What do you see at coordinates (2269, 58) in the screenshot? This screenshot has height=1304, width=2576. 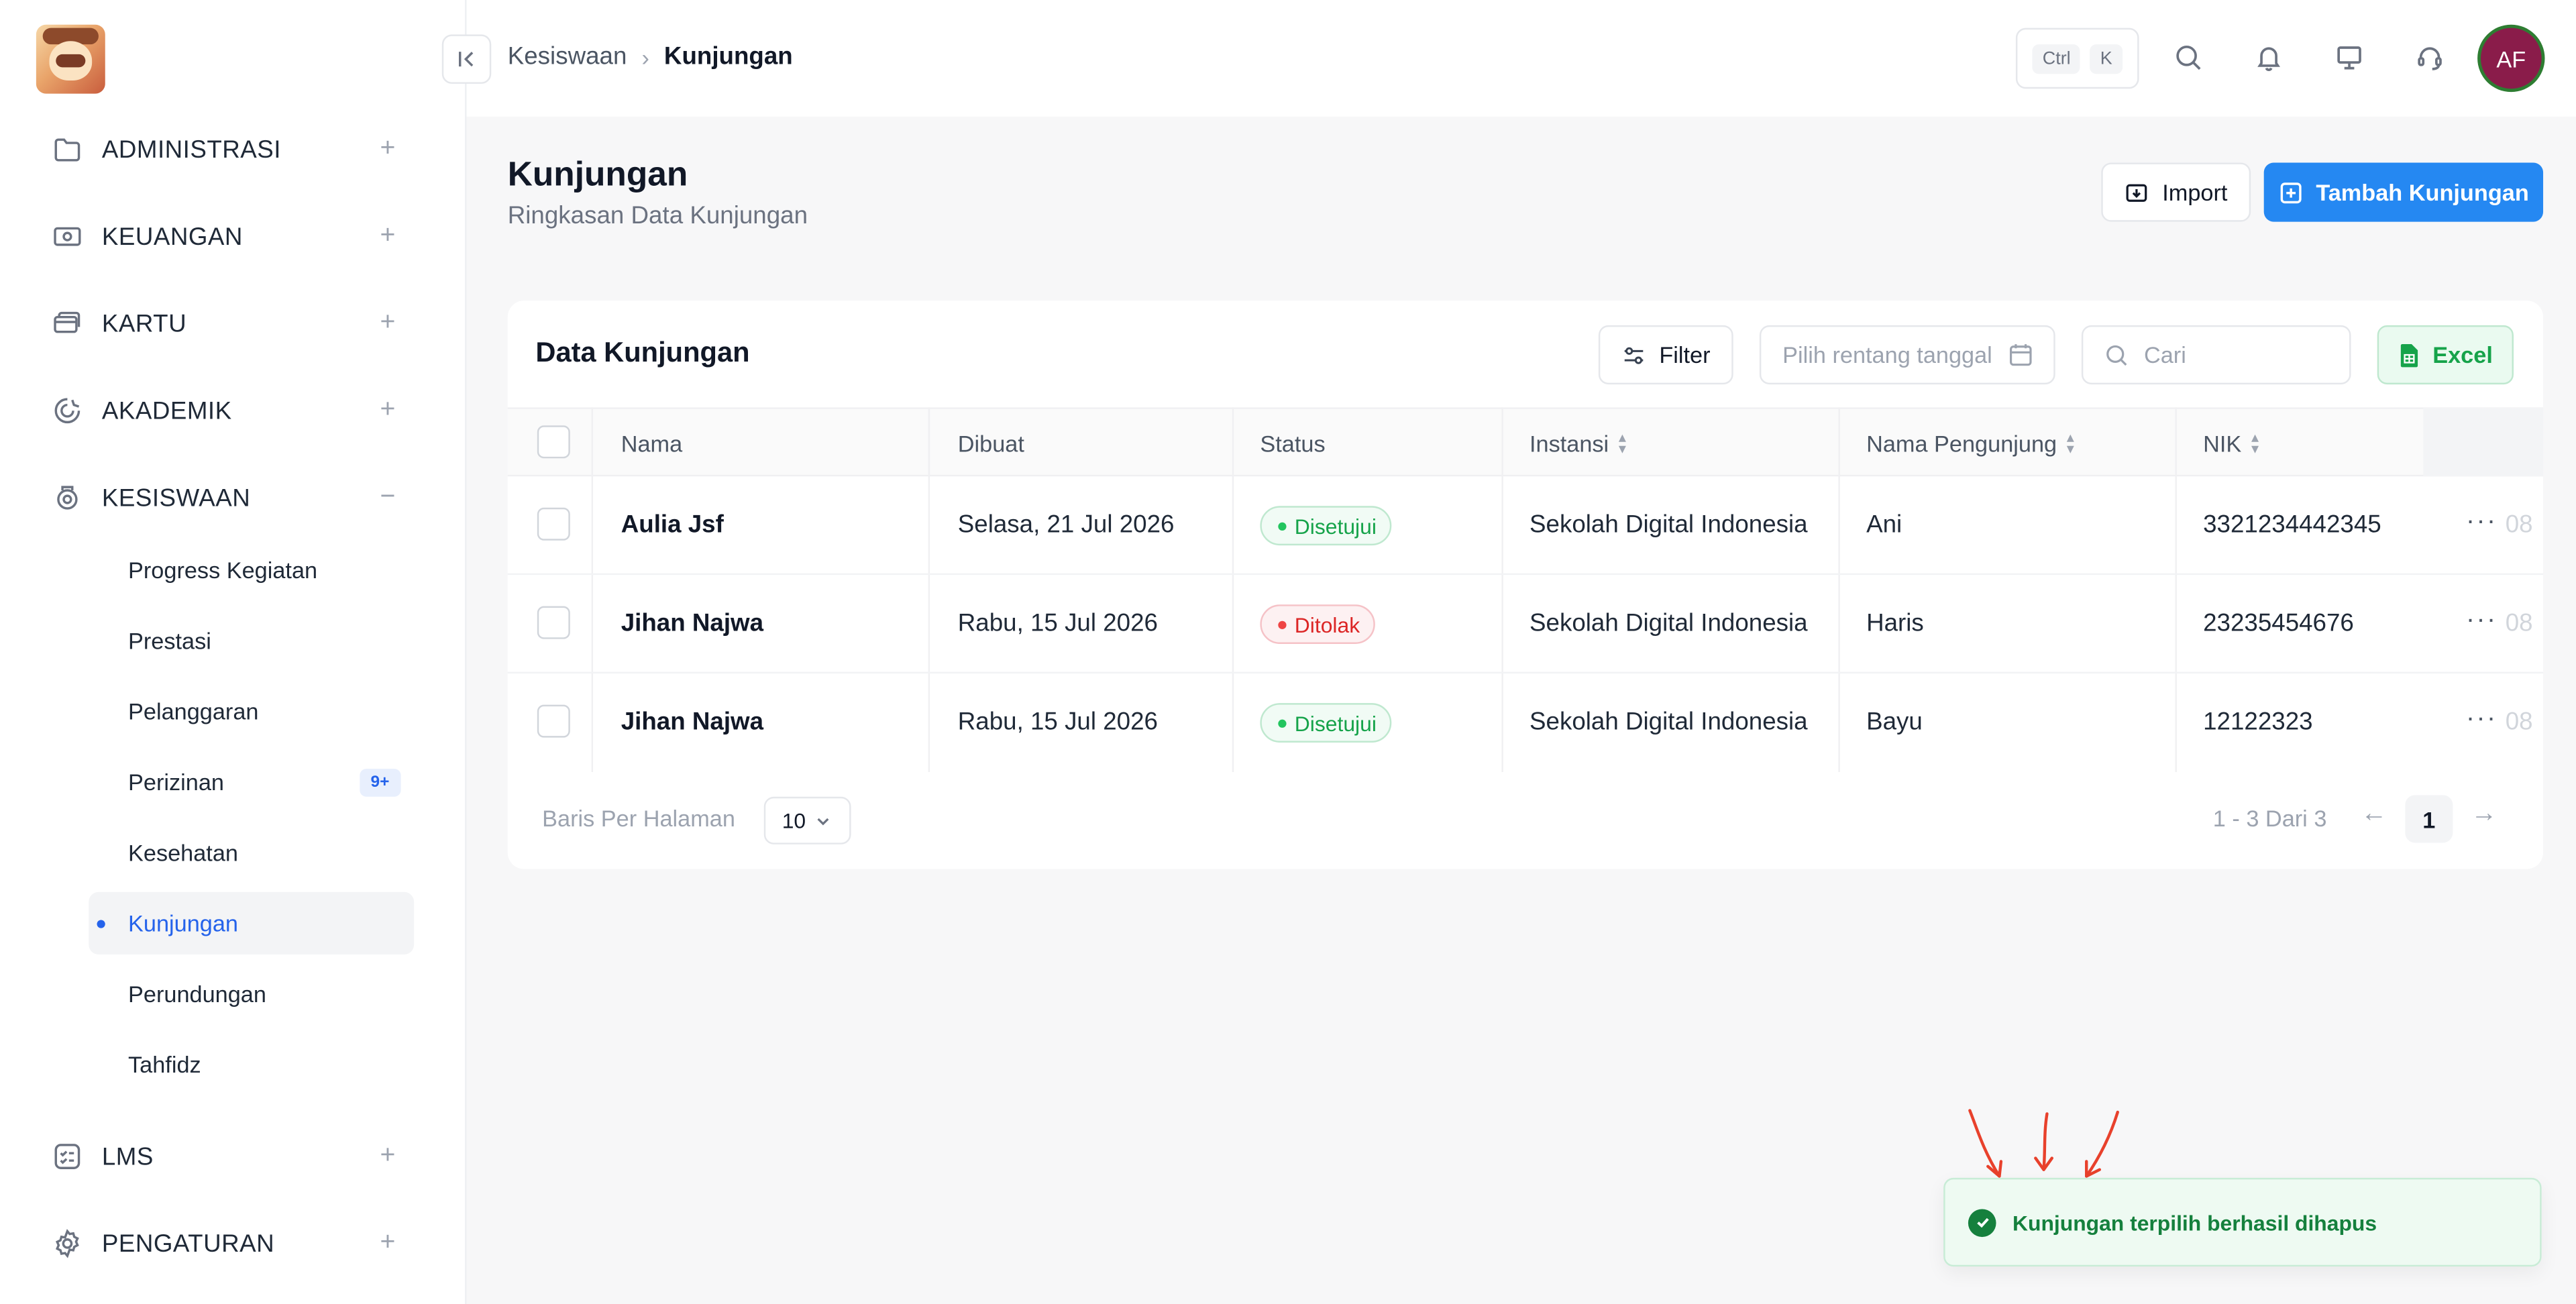 I see `bell-icon` at bounding box center [2269, 58].